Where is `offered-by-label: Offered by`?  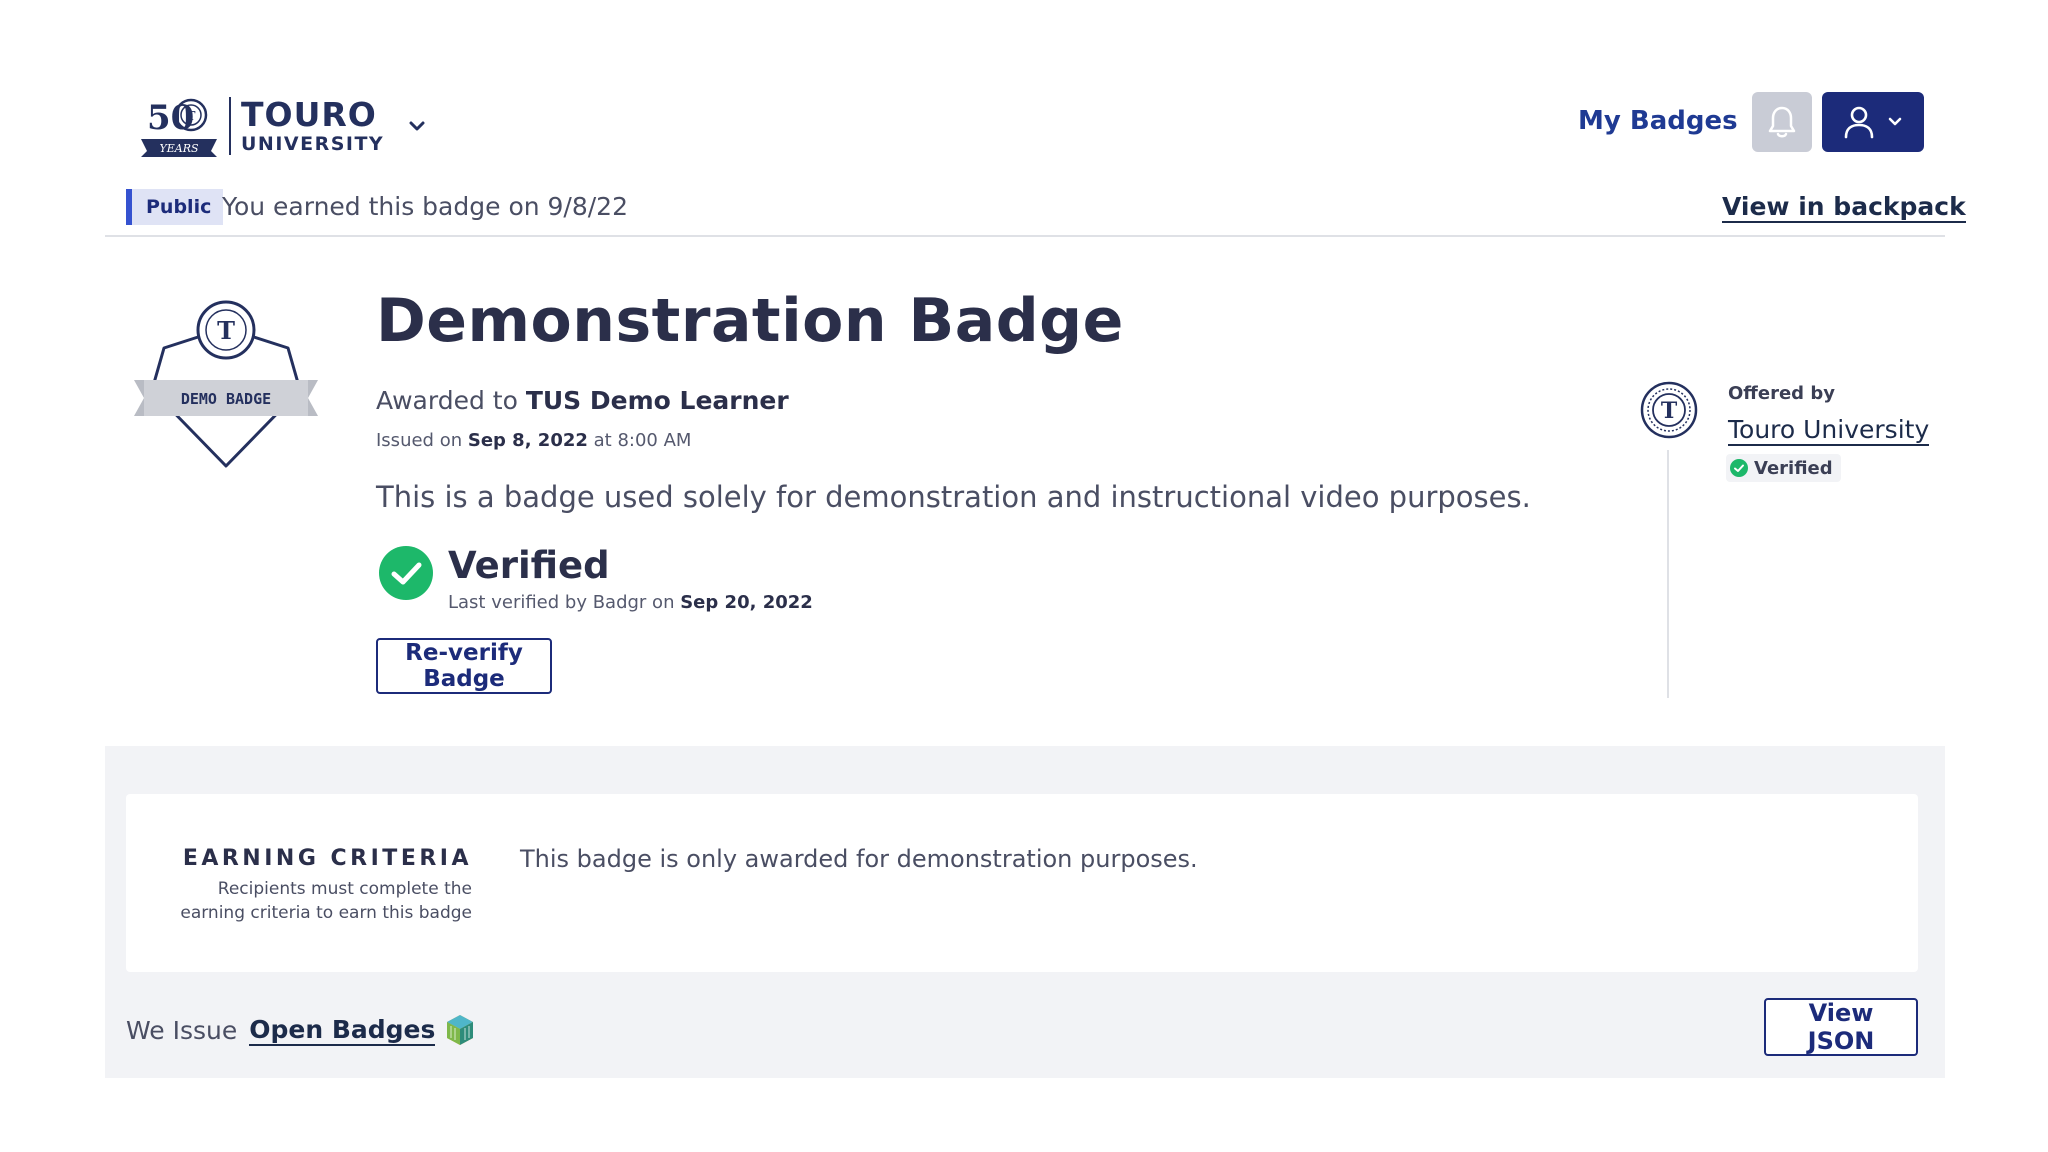 offered-by-label: Offered by is located at coordinates (1781, 393).